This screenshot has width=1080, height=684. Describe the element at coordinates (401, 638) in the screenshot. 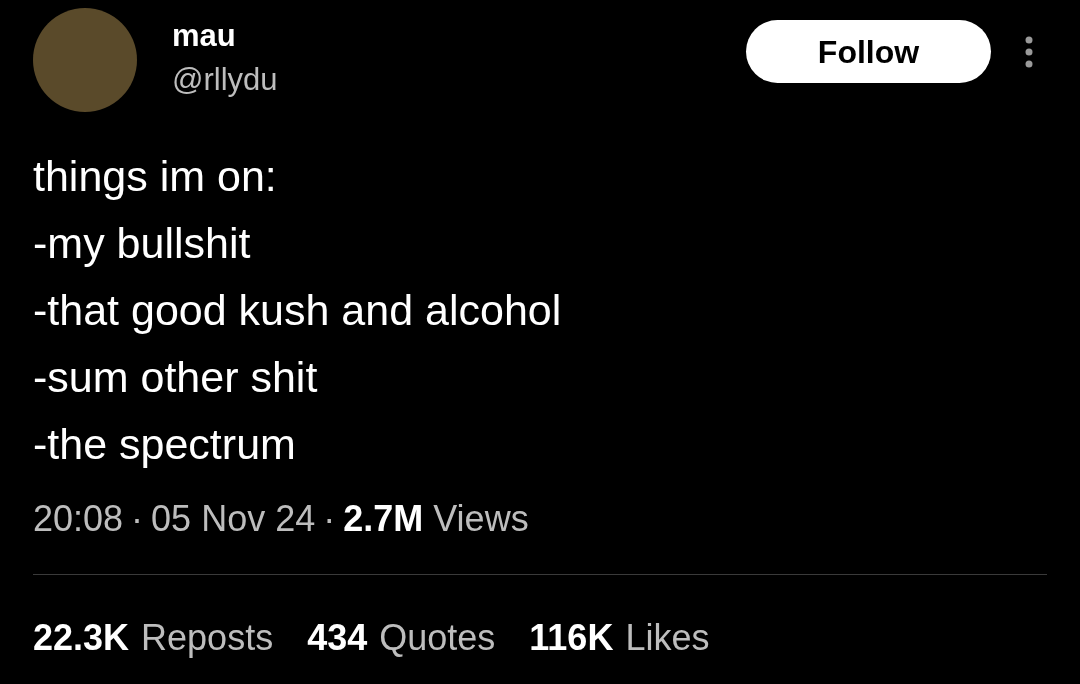

I see `engagement-stat-link: 434 Quotes` at that location.